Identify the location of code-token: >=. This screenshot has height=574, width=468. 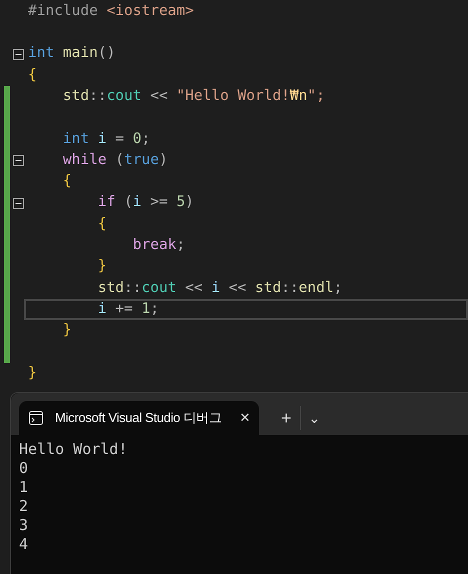
(159, 202).